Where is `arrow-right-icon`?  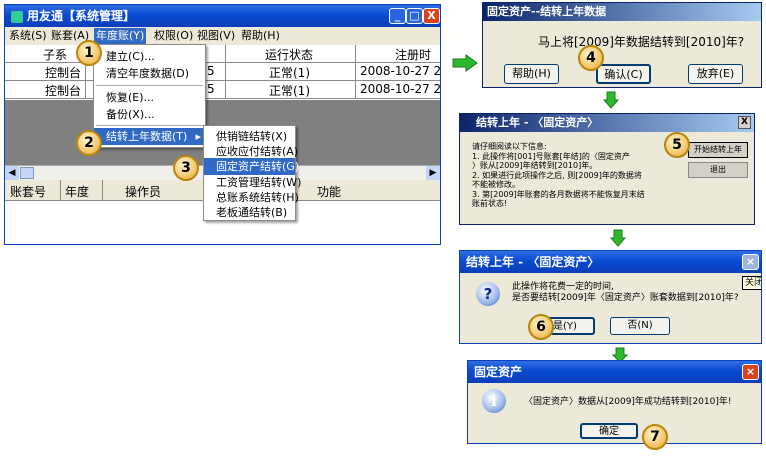
arrow-right-icon is located at coordinates (465, 63).